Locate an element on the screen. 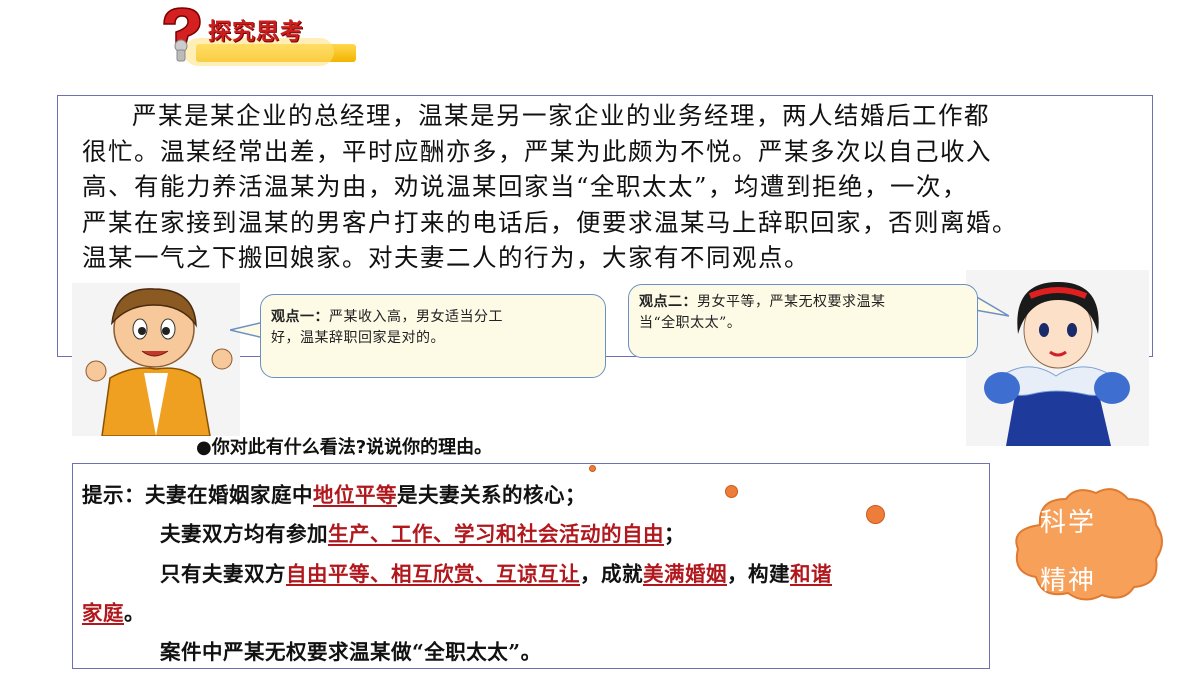 The image size is (1200, 676). hint-line: 只有夫妻双方自由平等、相互欣赏、互谅互让，成就美满婚姻，构建和谐 is located at coordinates (496, 574).